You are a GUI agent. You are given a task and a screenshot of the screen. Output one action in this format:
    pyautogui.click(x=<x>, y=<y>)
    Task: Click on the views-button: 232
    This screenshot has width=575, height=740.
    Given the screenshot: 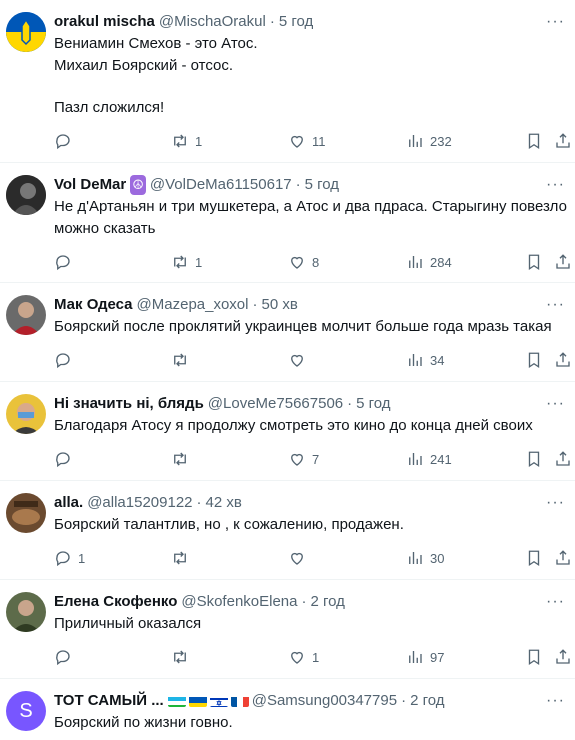 What is the action you would take?
    pyautogui.click(x=429, y=141)
    